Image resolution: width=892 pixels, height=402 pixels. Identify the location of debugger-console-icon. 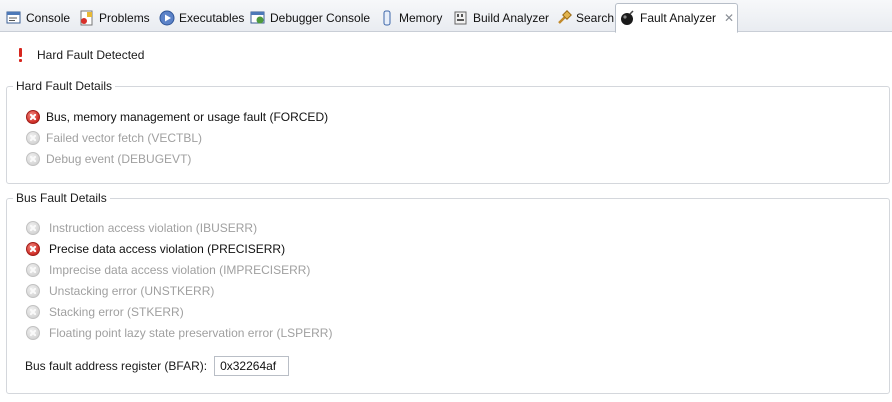
(258, 18).